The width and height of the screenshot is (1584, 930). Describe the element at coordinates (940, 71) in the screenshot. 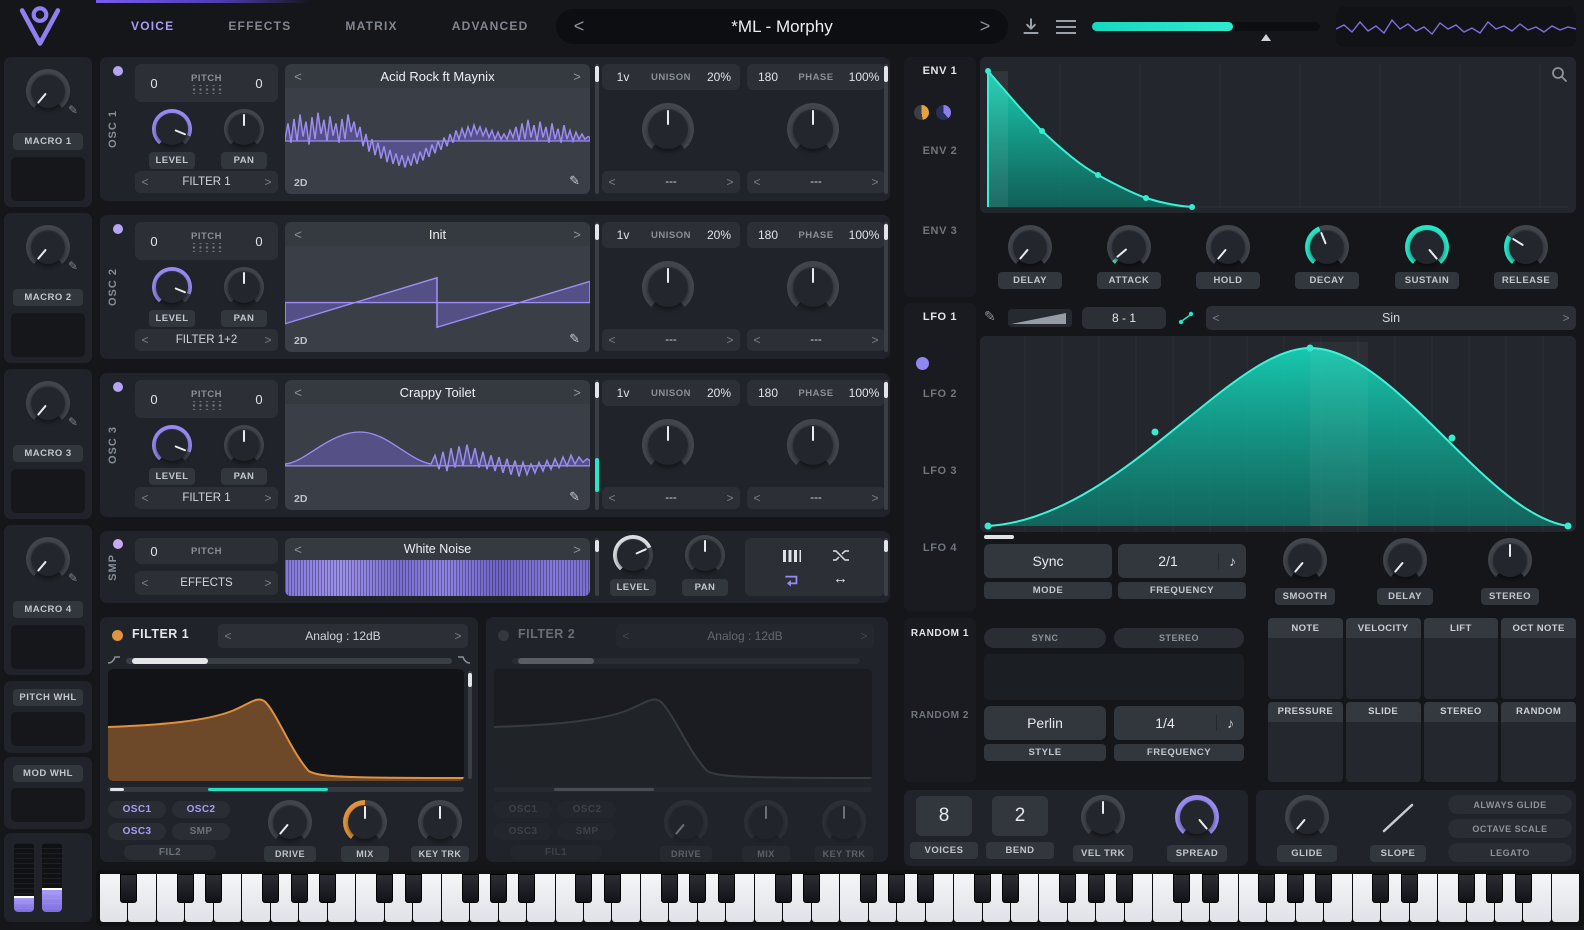

I see `tab-env-1: ENV 1` at that location.